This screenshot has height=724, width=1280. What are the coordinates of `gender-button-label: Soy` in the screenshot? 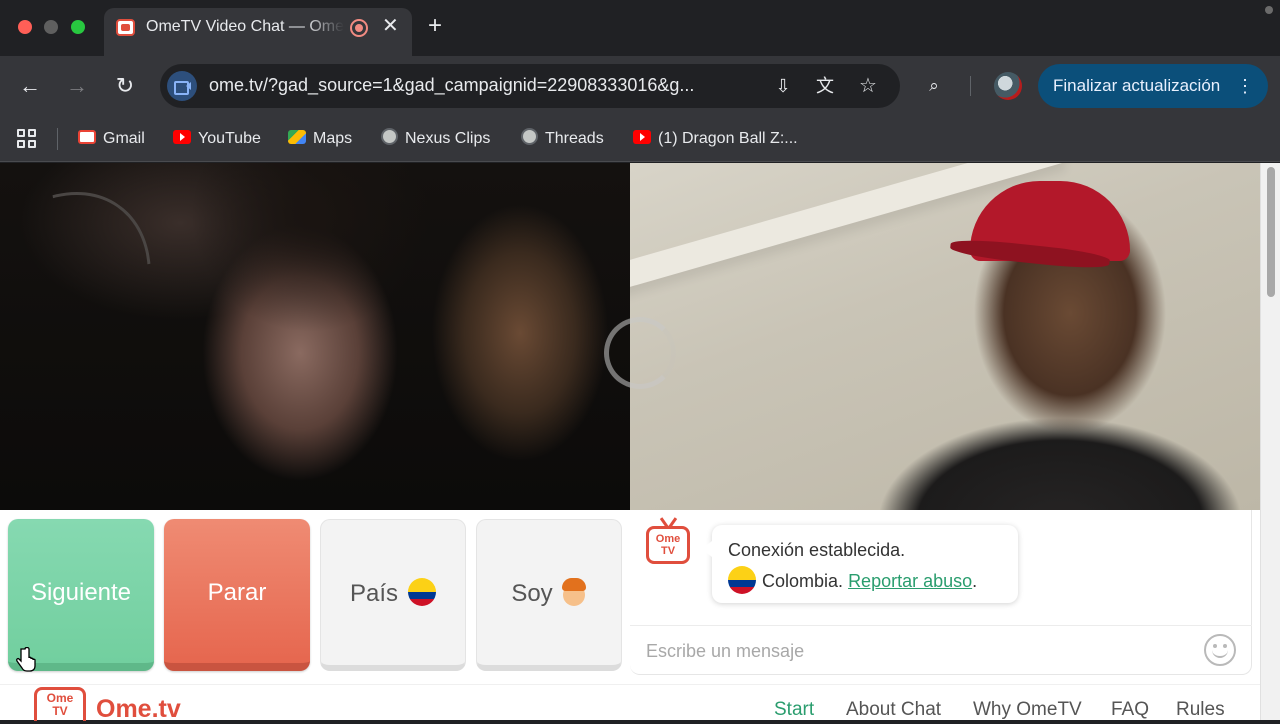 It's located at (532, 593).